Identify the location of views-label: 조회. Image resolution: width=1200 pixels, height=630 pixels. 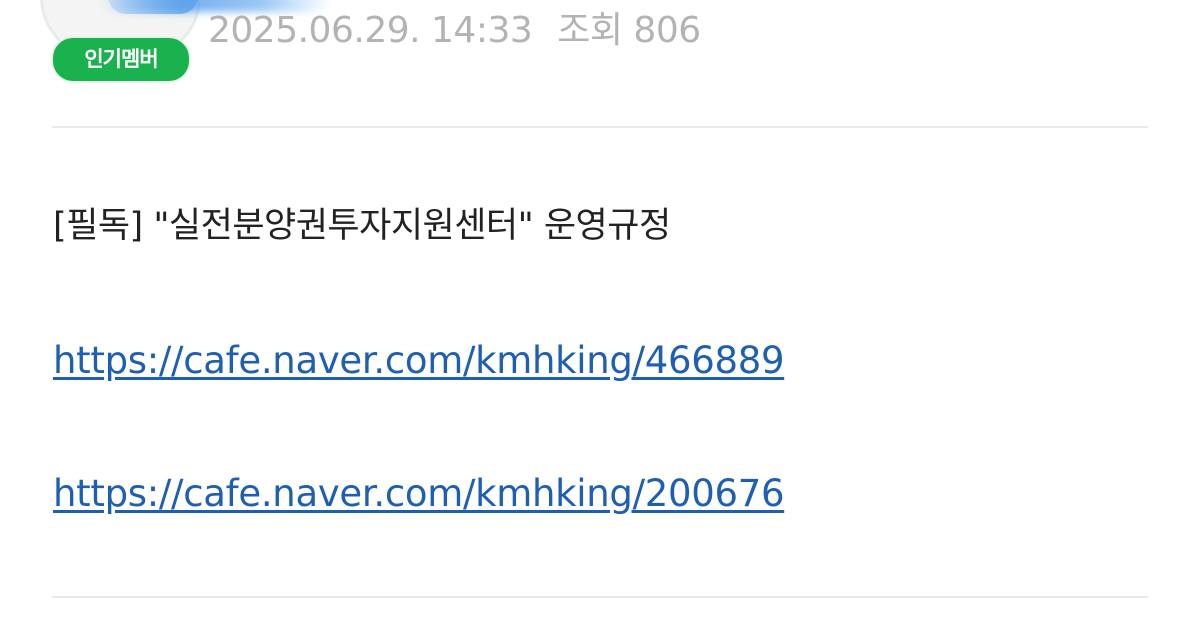
(590, 30).